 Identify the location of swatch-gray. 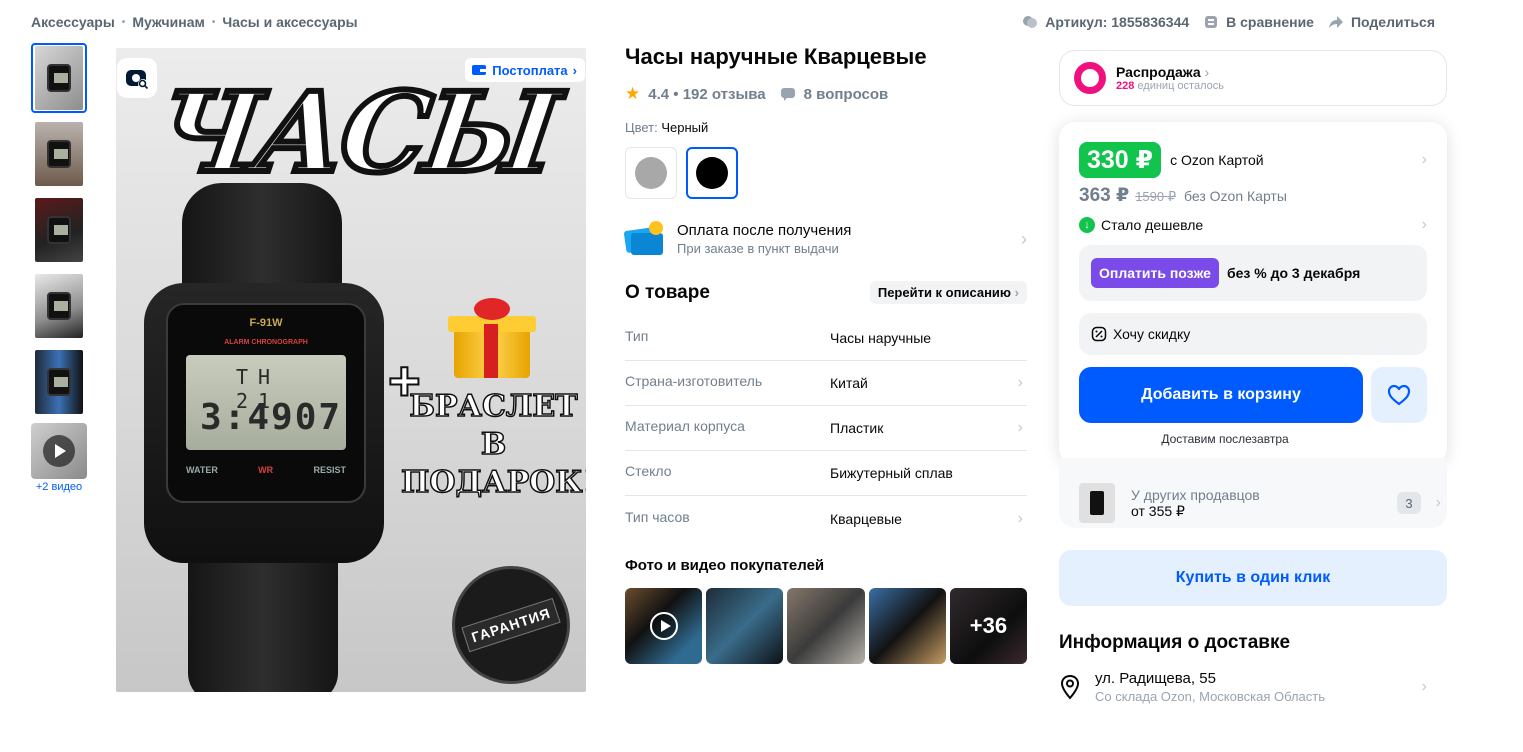
(651, 173).